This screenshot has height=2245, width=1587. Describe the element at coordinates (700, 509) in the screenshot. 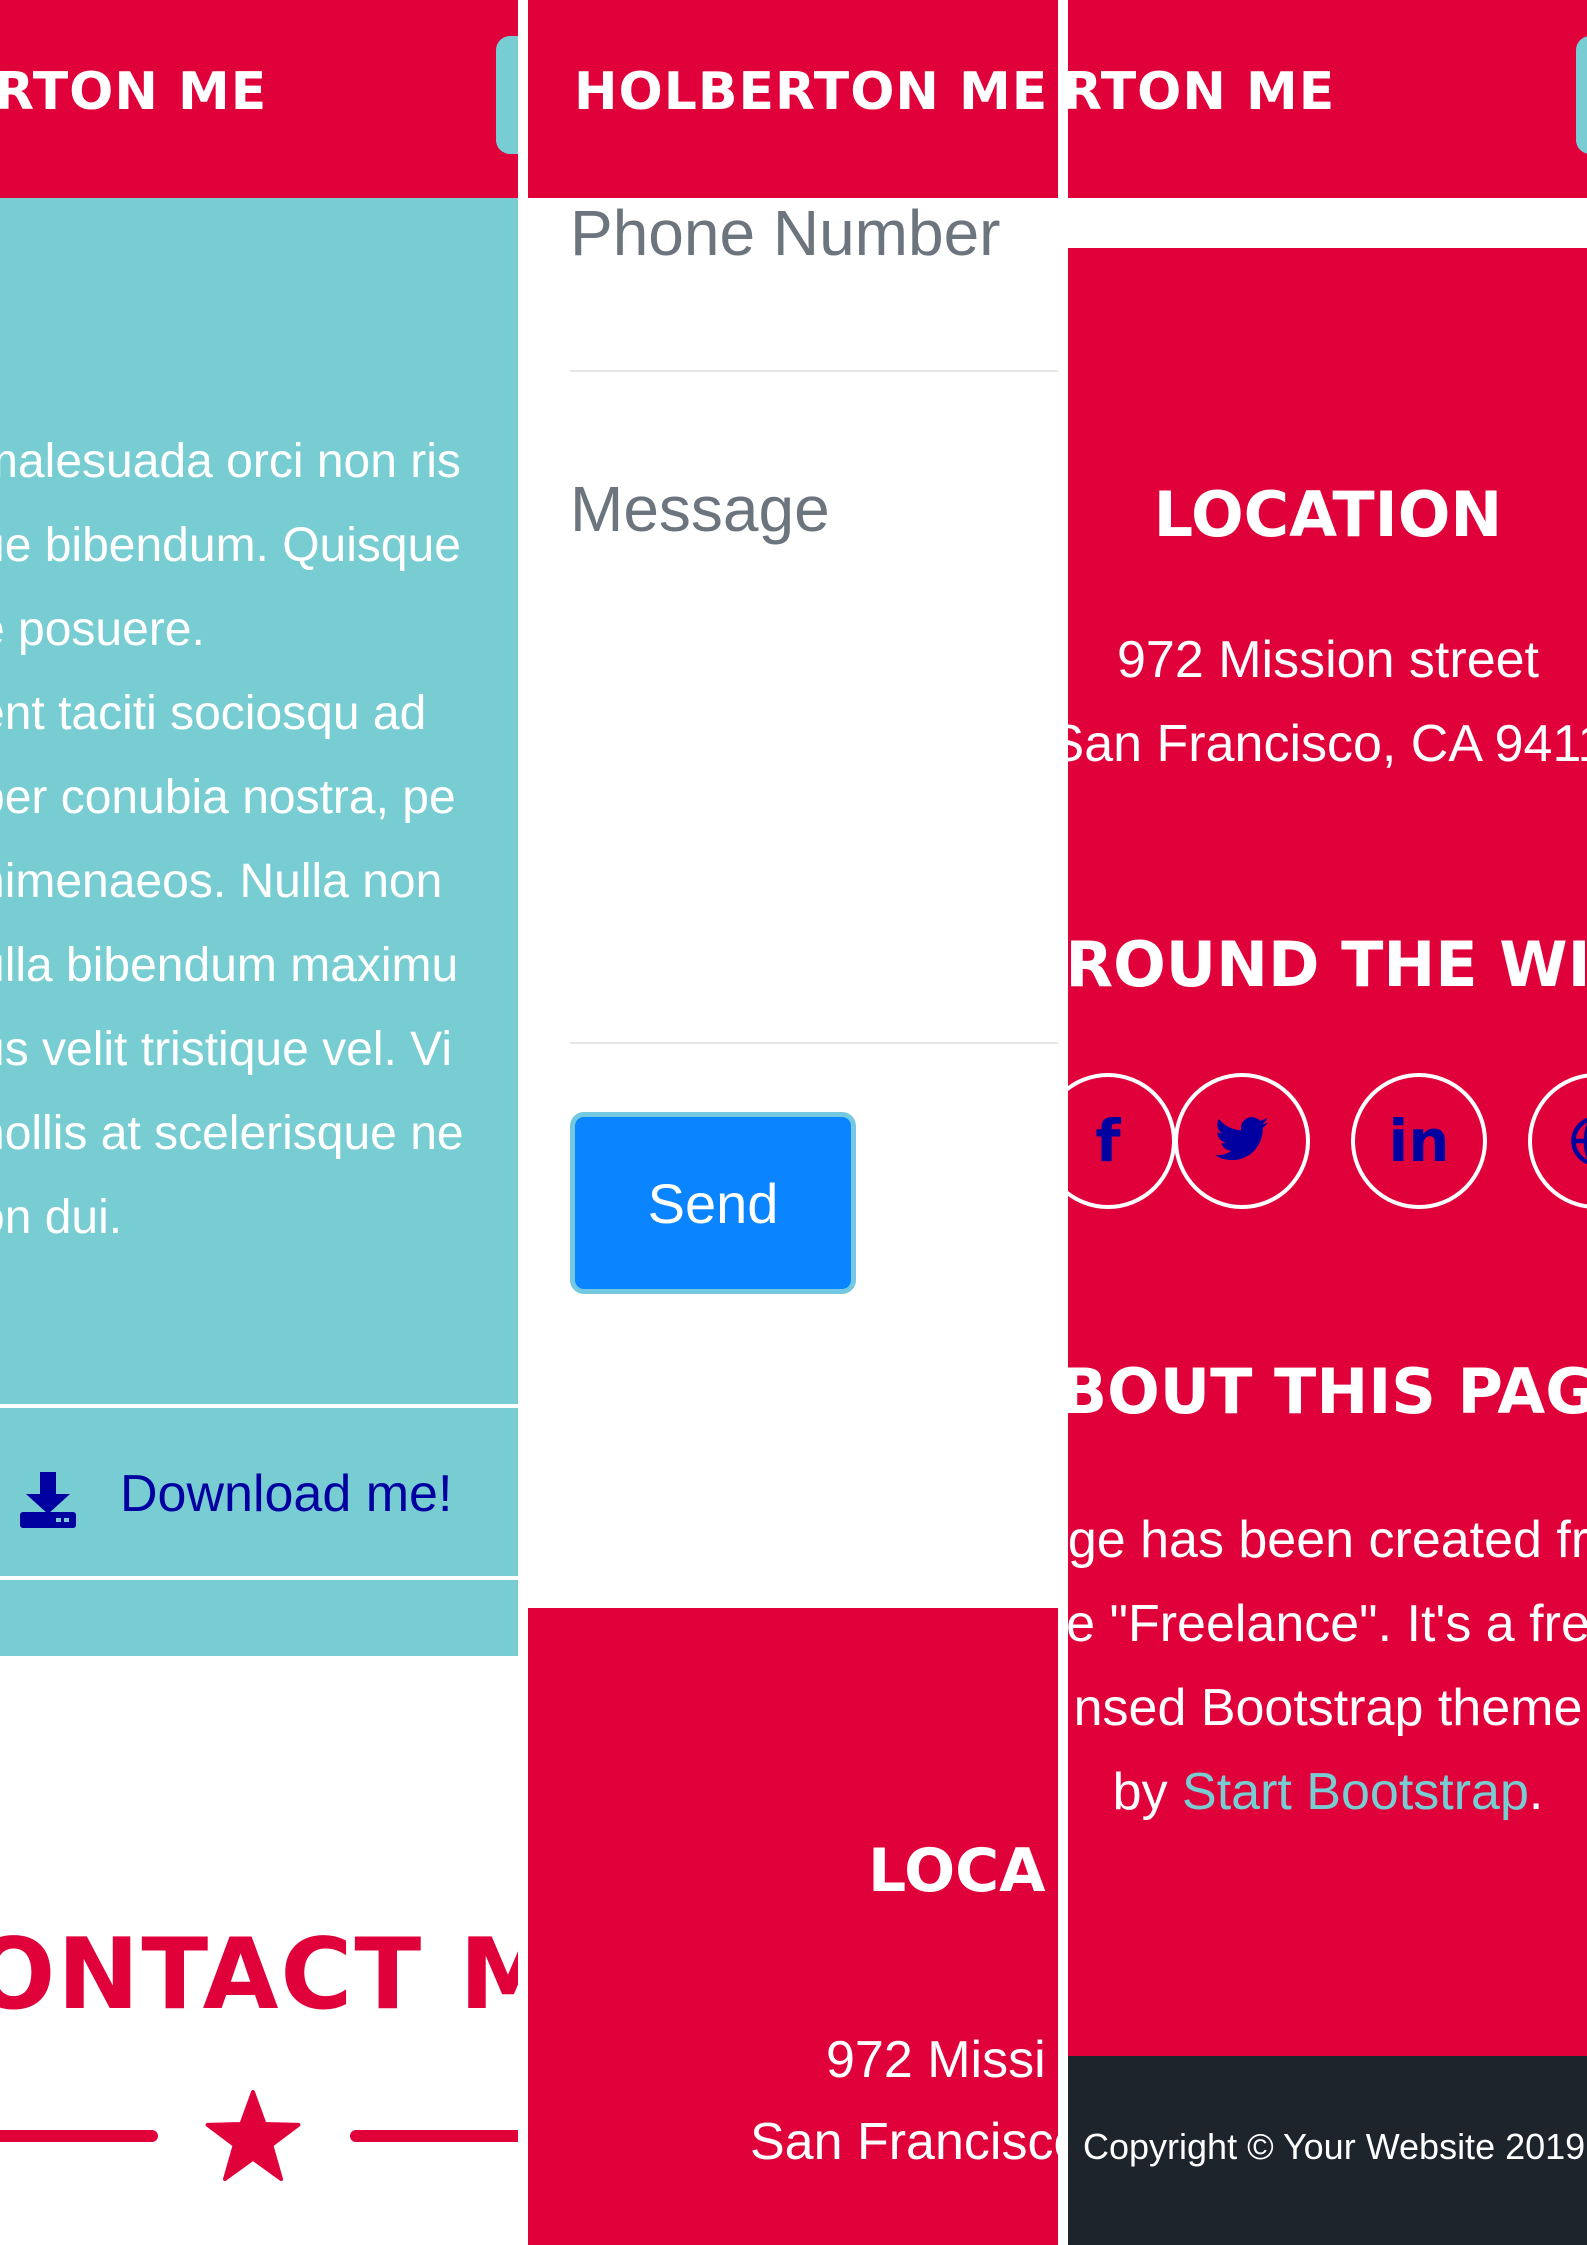

I see `message-field: Message` at that location.